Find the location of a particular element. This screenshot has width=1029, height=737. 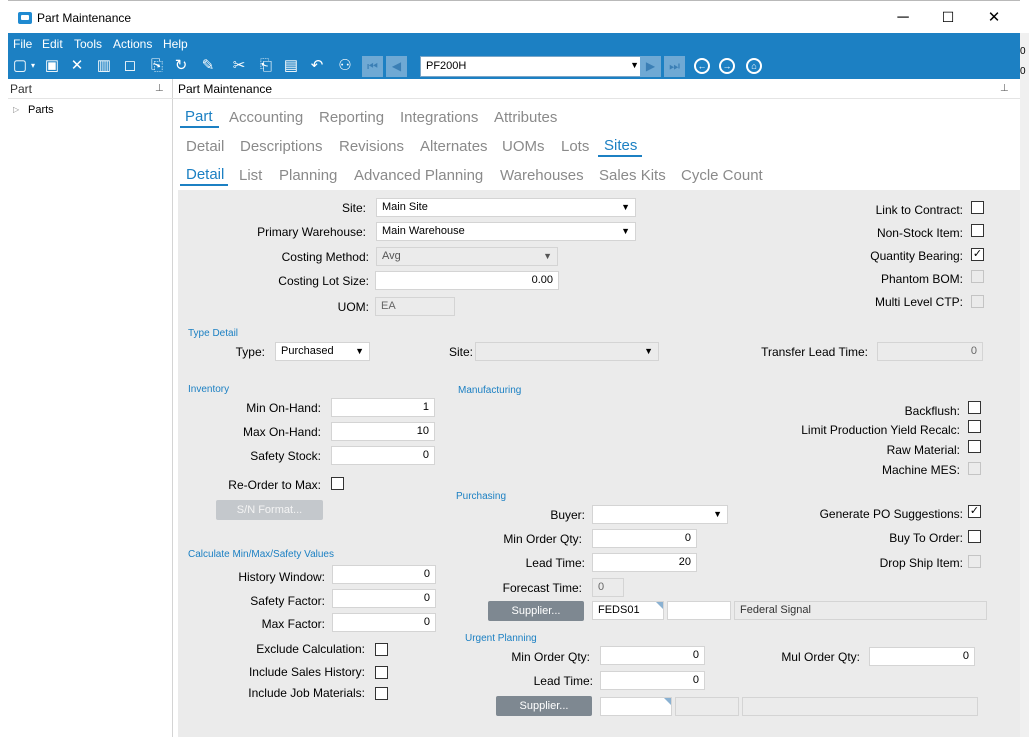

tab-revisions: Revisions is located at coordinates (371, 146).